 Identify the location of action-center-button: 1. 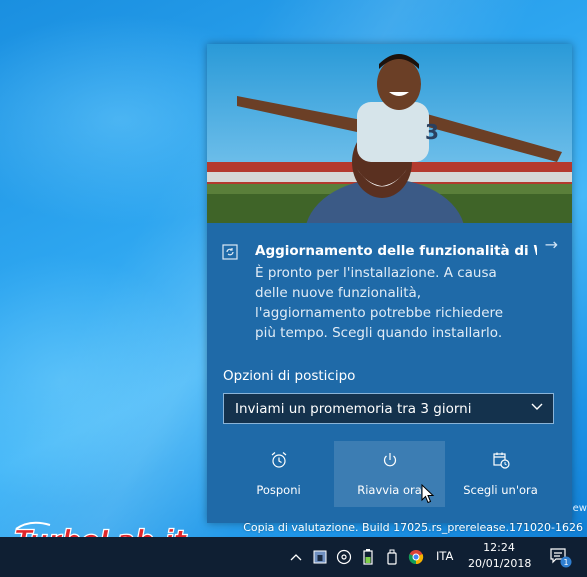
(560, 557).